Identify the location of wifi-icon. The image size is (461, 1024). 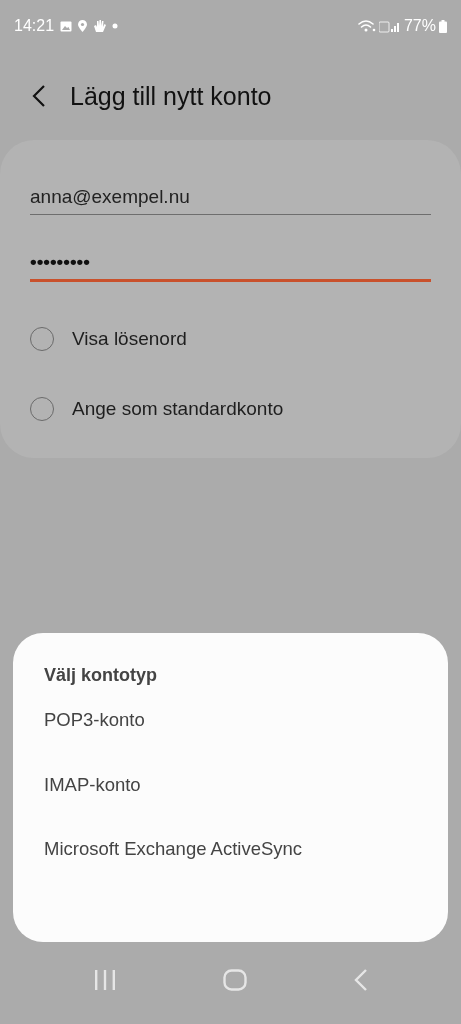
(366, 26).